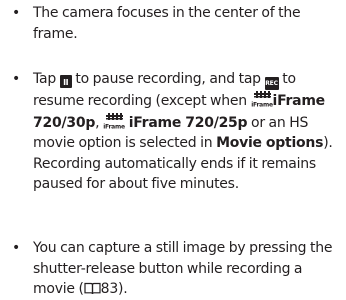 The image size is (346, 300). I want to click on option-iframe-25p: iFrame 720/25p, so click(188, 122).